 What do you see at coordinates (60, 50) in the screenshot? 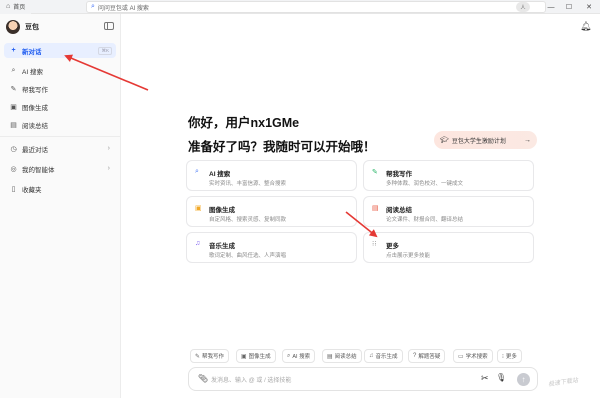
I see `new-chat-button: + 新对话 ⌘K` at bounding box center [60, 50].